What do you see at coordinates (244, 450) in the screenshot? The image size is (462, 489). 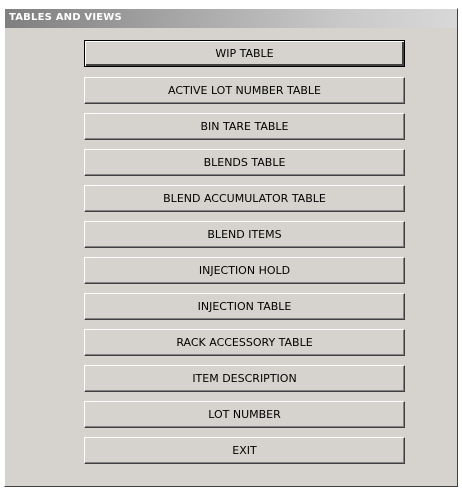 I see `exit-button: EXIT` at bounding box center [244, 450].